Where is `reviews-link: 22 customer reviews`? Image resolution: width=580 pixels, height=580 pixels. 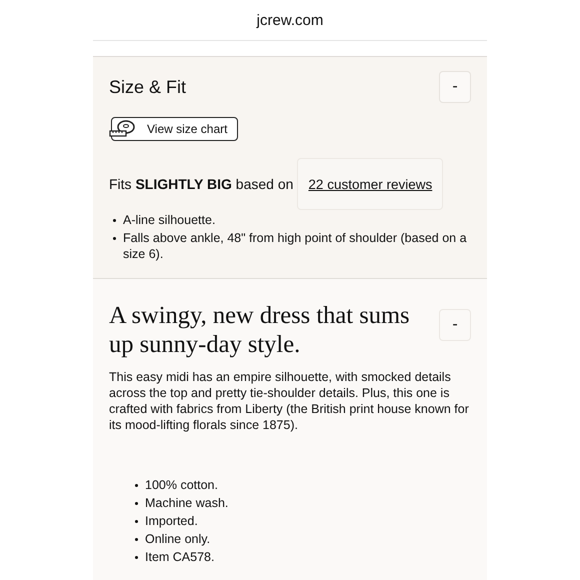 reviews-link: 22 customer reviews is located at coordinates (370, 184).